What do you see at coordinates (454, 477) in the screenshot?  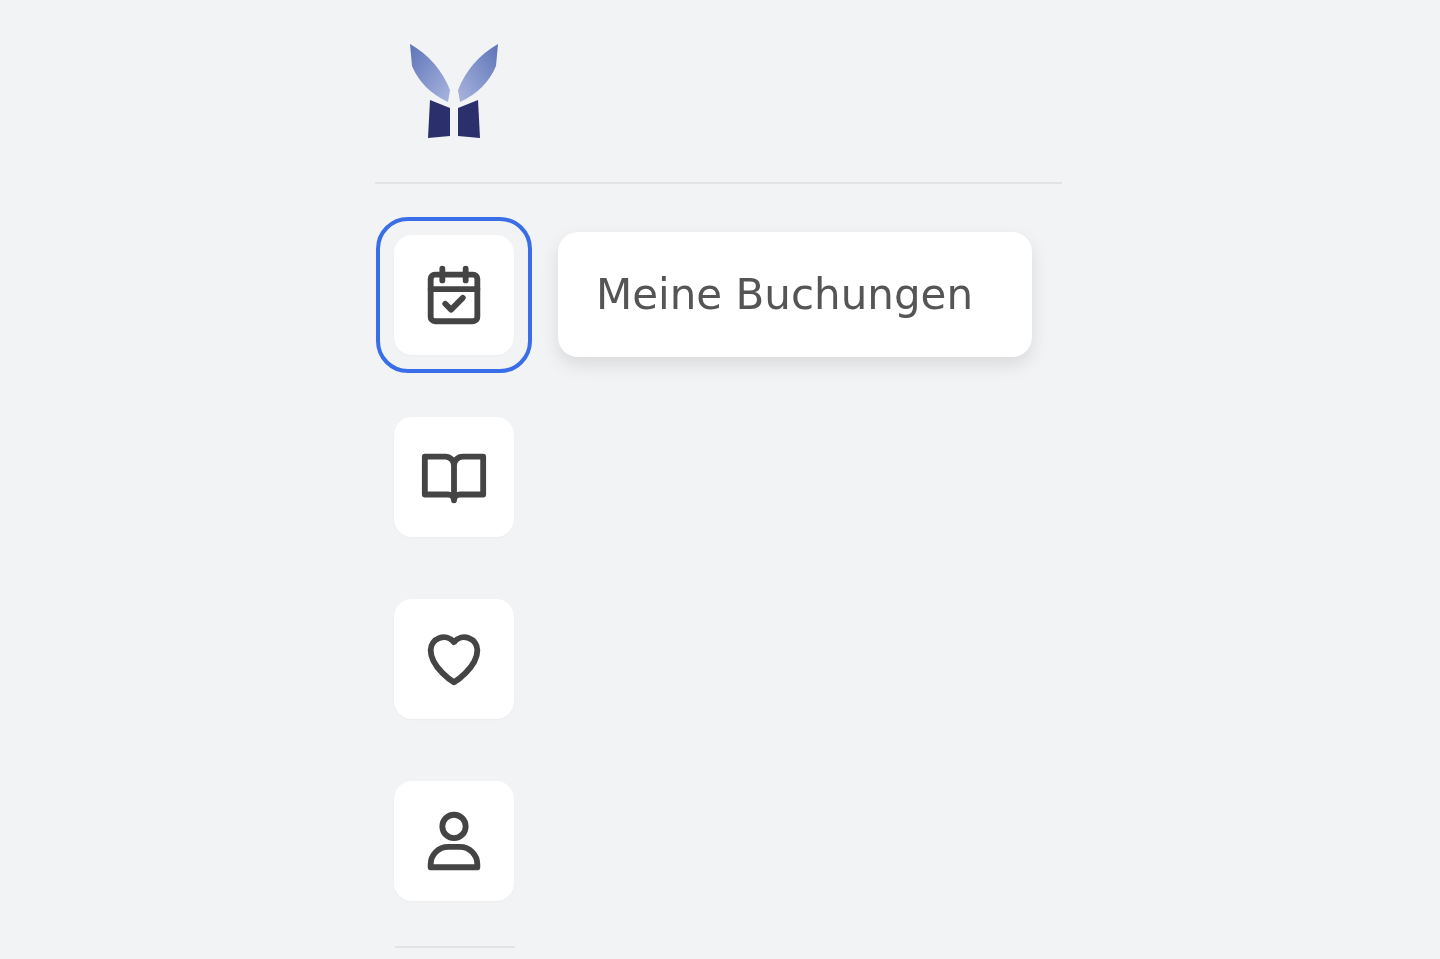 I see `book-nav-button` at bounding box center [454, 477].